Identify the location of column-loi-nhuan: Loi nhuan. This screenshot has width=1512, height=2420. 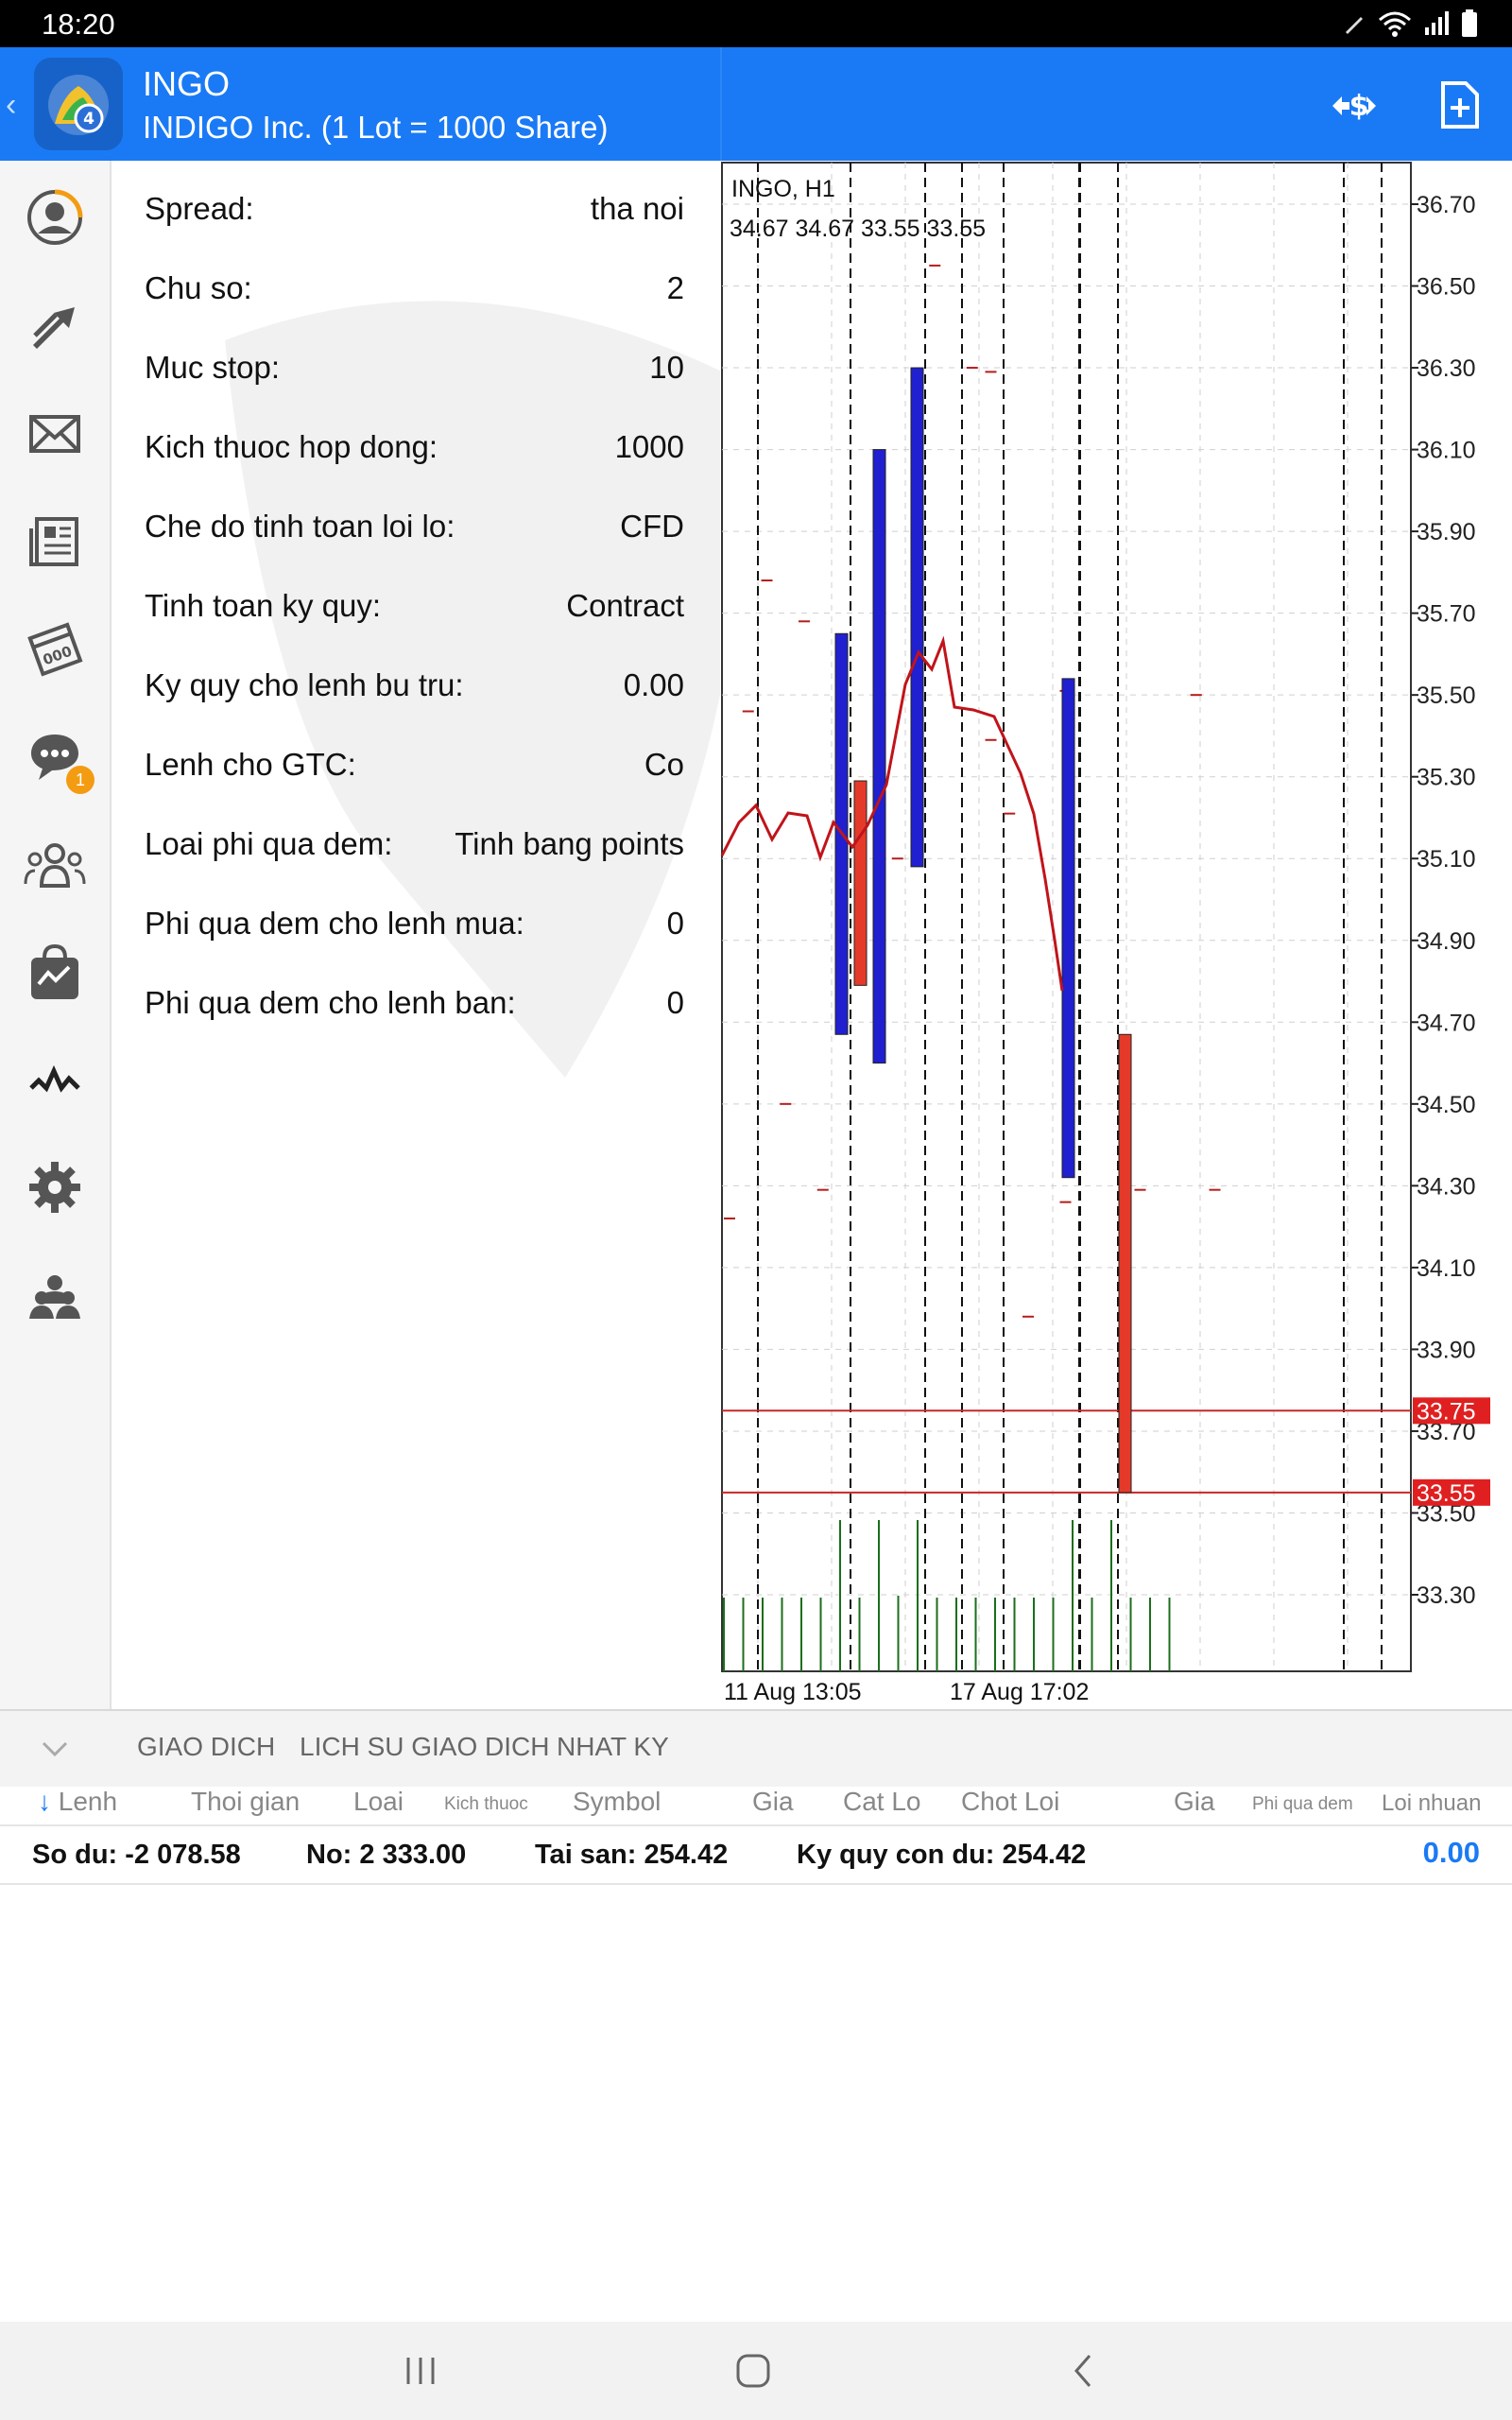
(1431, 1803).